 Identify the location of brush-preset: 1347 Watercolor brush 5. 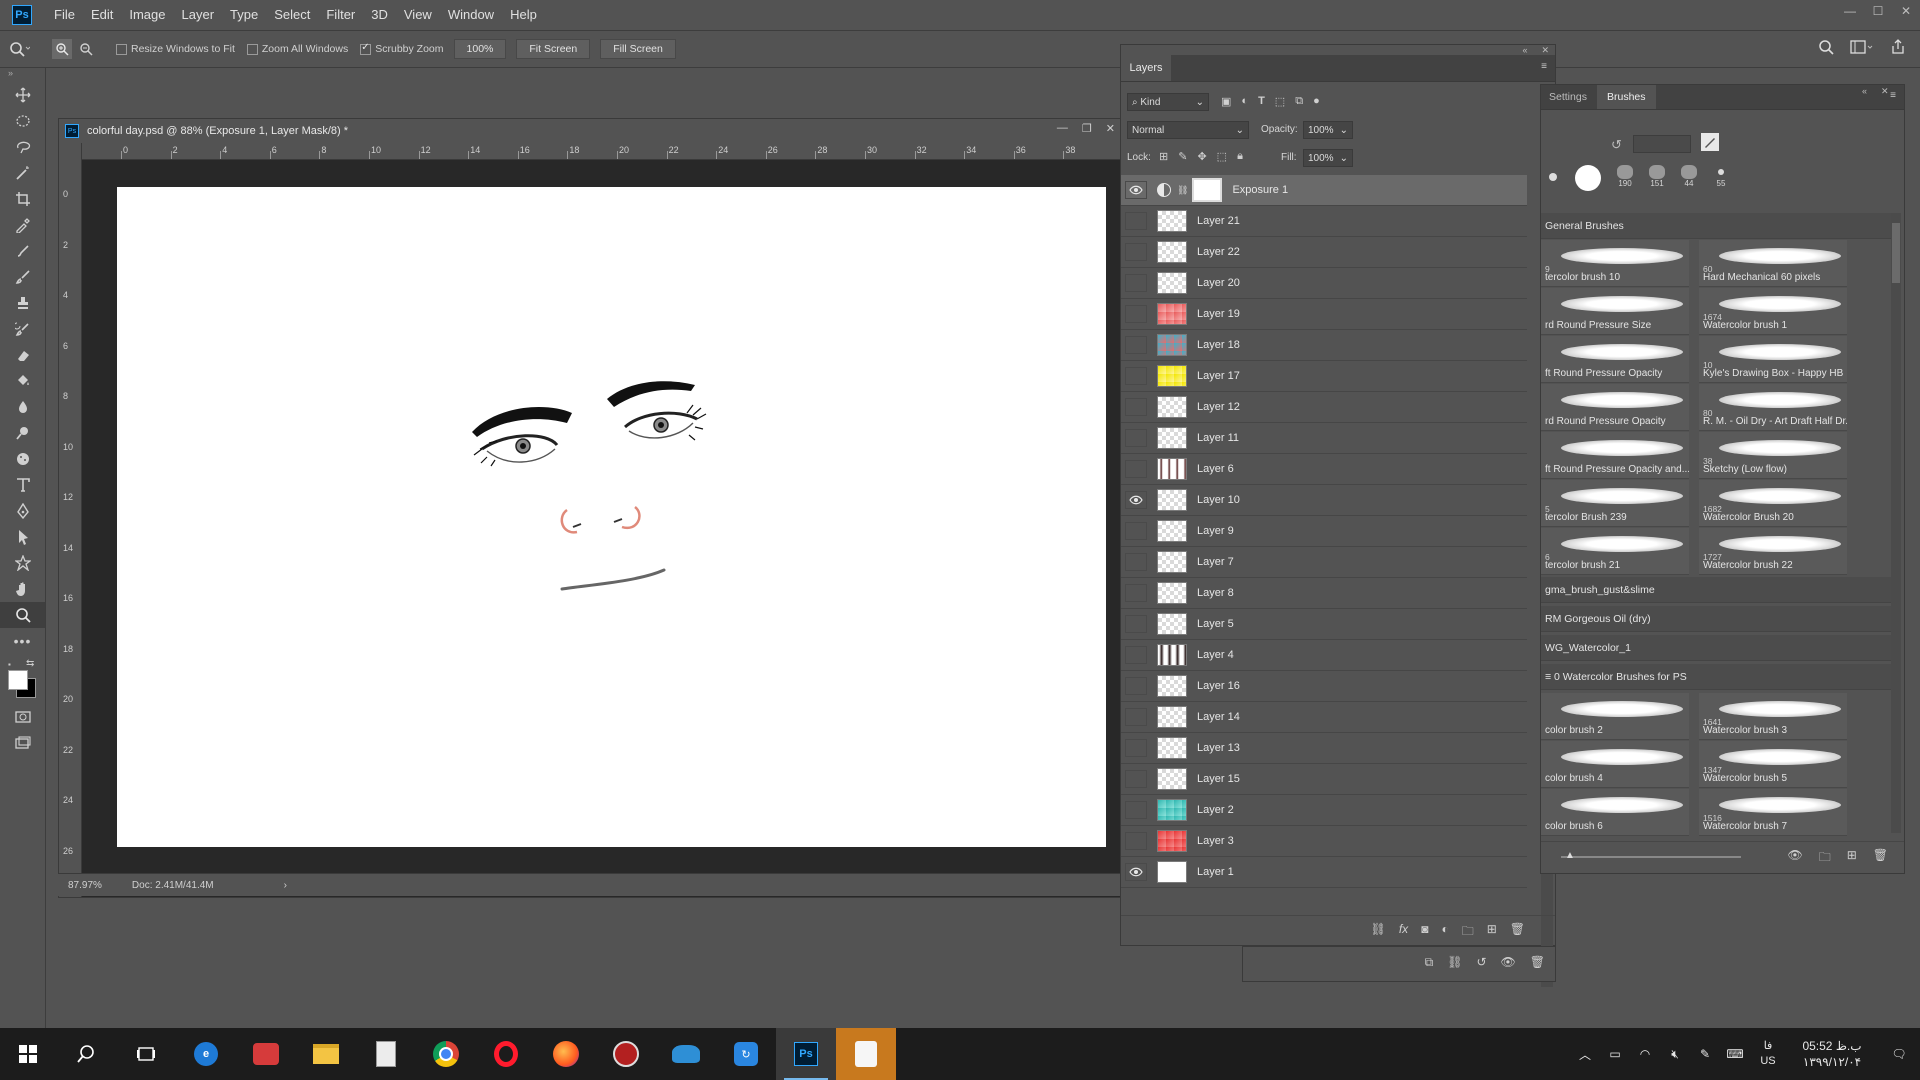
(1773, 764).